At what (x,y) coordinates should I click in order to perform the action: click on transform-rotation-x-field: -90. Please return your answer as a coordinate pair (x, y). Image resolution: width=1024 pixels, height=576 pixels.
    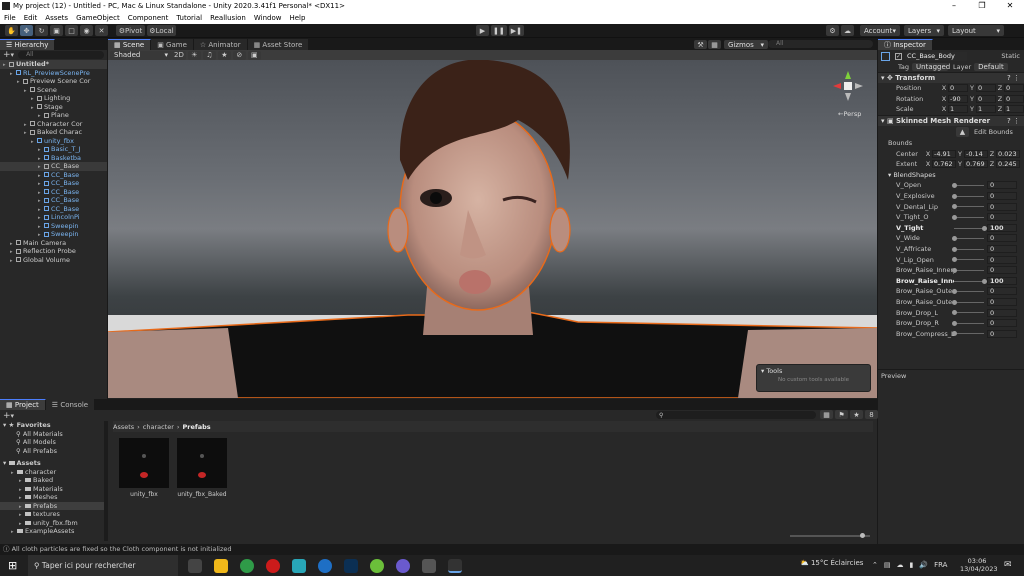
    Looking at the image, I should click on (958, 98).